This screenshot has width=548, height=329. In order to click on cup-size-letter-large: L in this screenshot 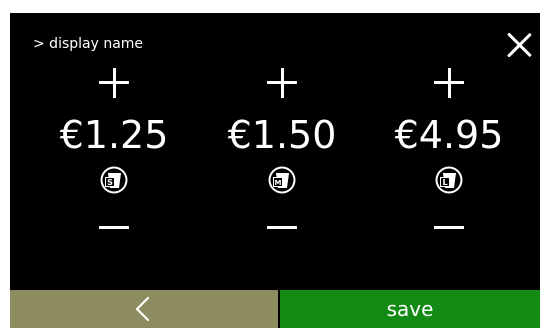, I will do `click(444, 182)`.